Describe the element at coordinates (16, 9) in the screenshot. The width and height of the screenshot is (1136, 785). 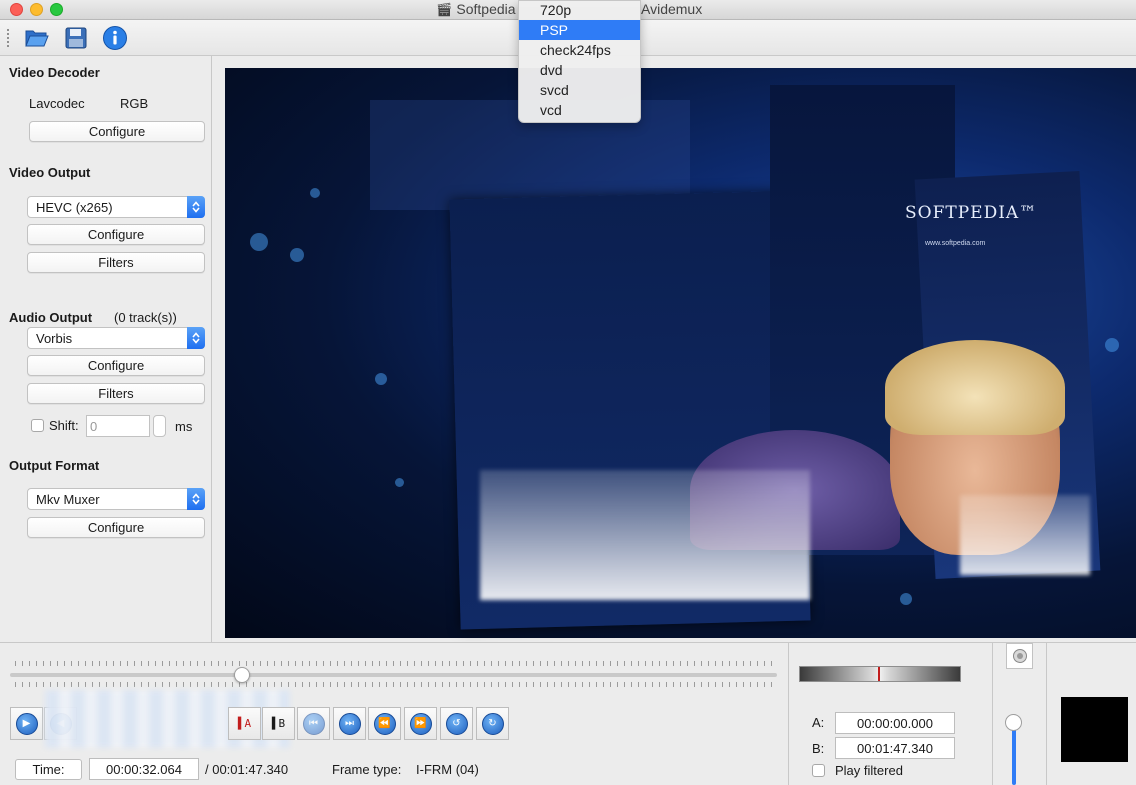
I see `close-window-button` at that location.